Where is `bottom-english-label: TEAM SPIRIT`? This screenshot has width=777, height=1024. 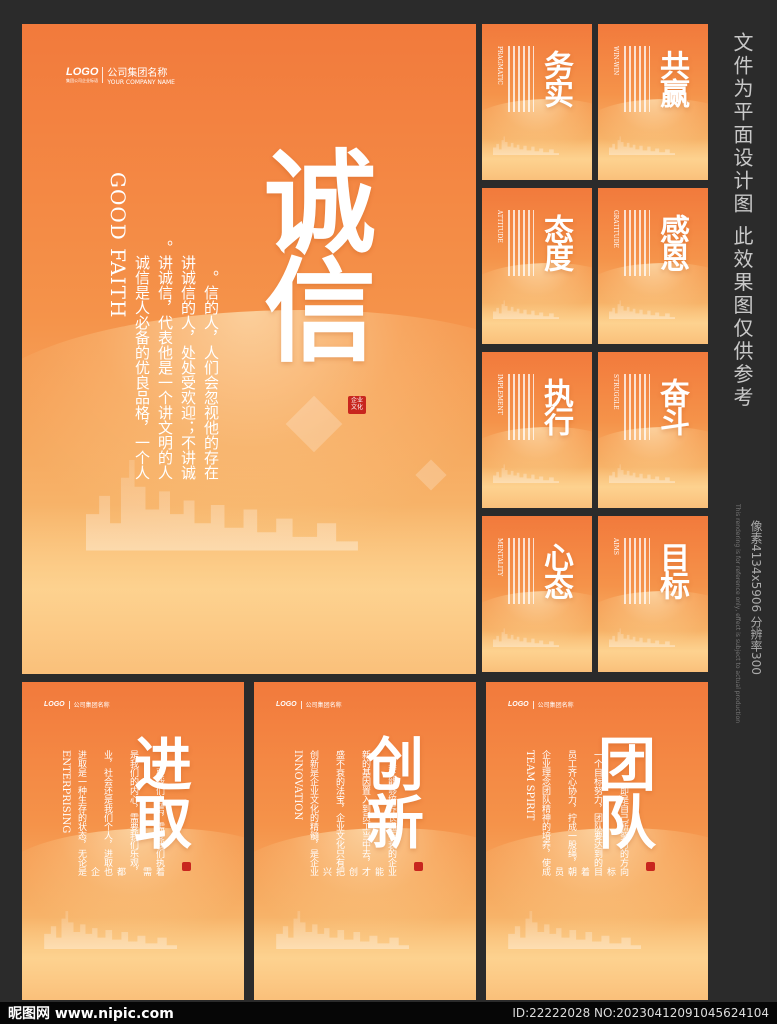
bottom-english-label: TEAM SPIRIT is located at coordinates (529, 785).